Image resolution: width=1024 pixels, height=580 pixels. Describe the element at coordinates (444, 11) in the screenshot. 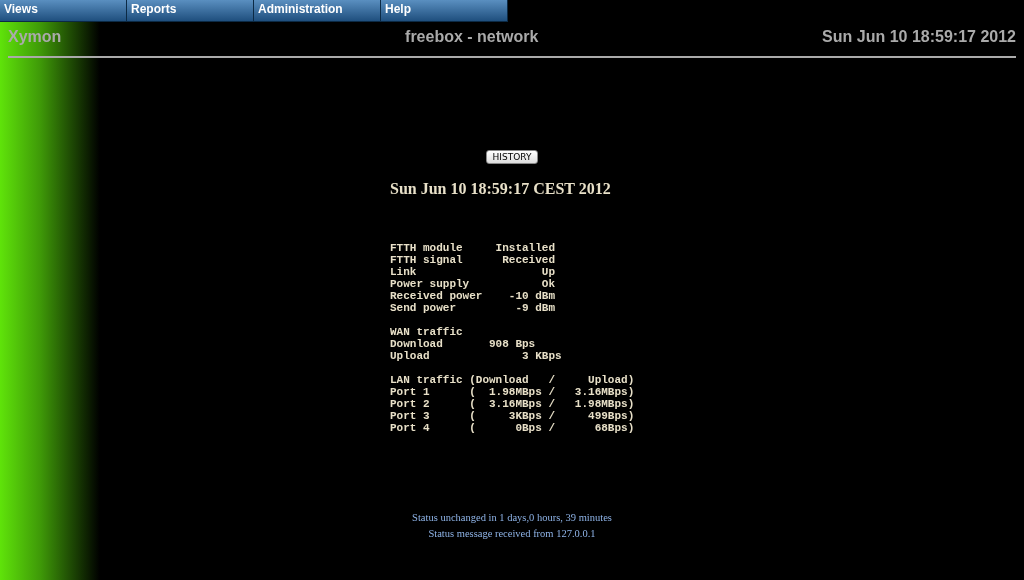

I see `menu-item: Help` at that location.